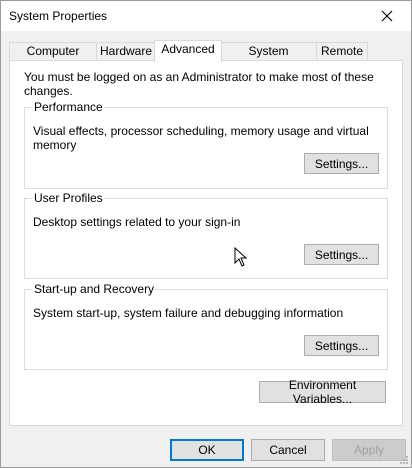 This screenshot has height=468, width=412. I want to click on tab-remote: Remote, so click(342, 51).